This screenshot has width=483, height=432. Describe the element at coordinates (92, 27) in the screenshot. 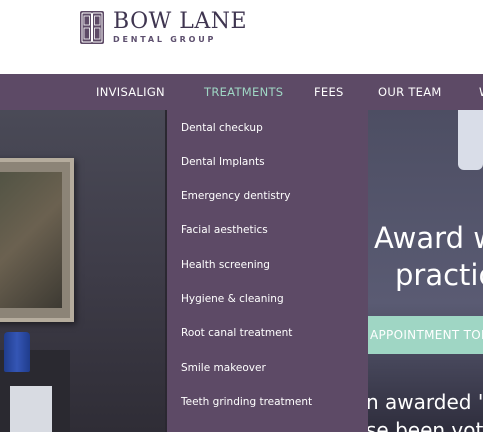

I see `door-logo-icon` at that location.